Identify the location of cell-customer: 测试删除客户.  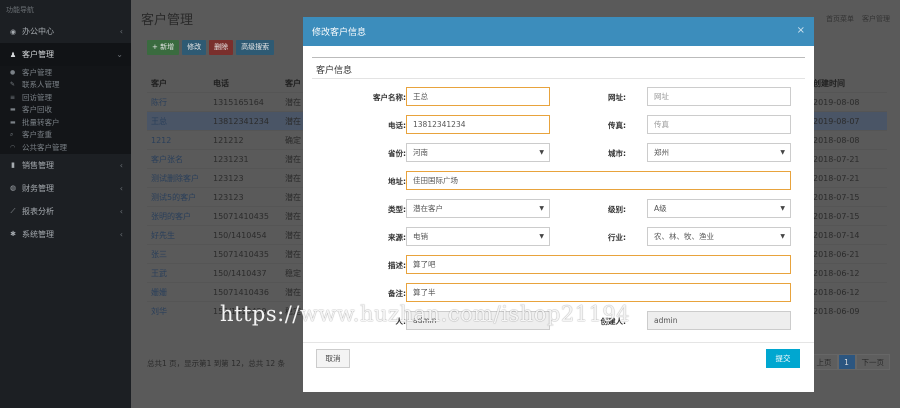
(180, 178).